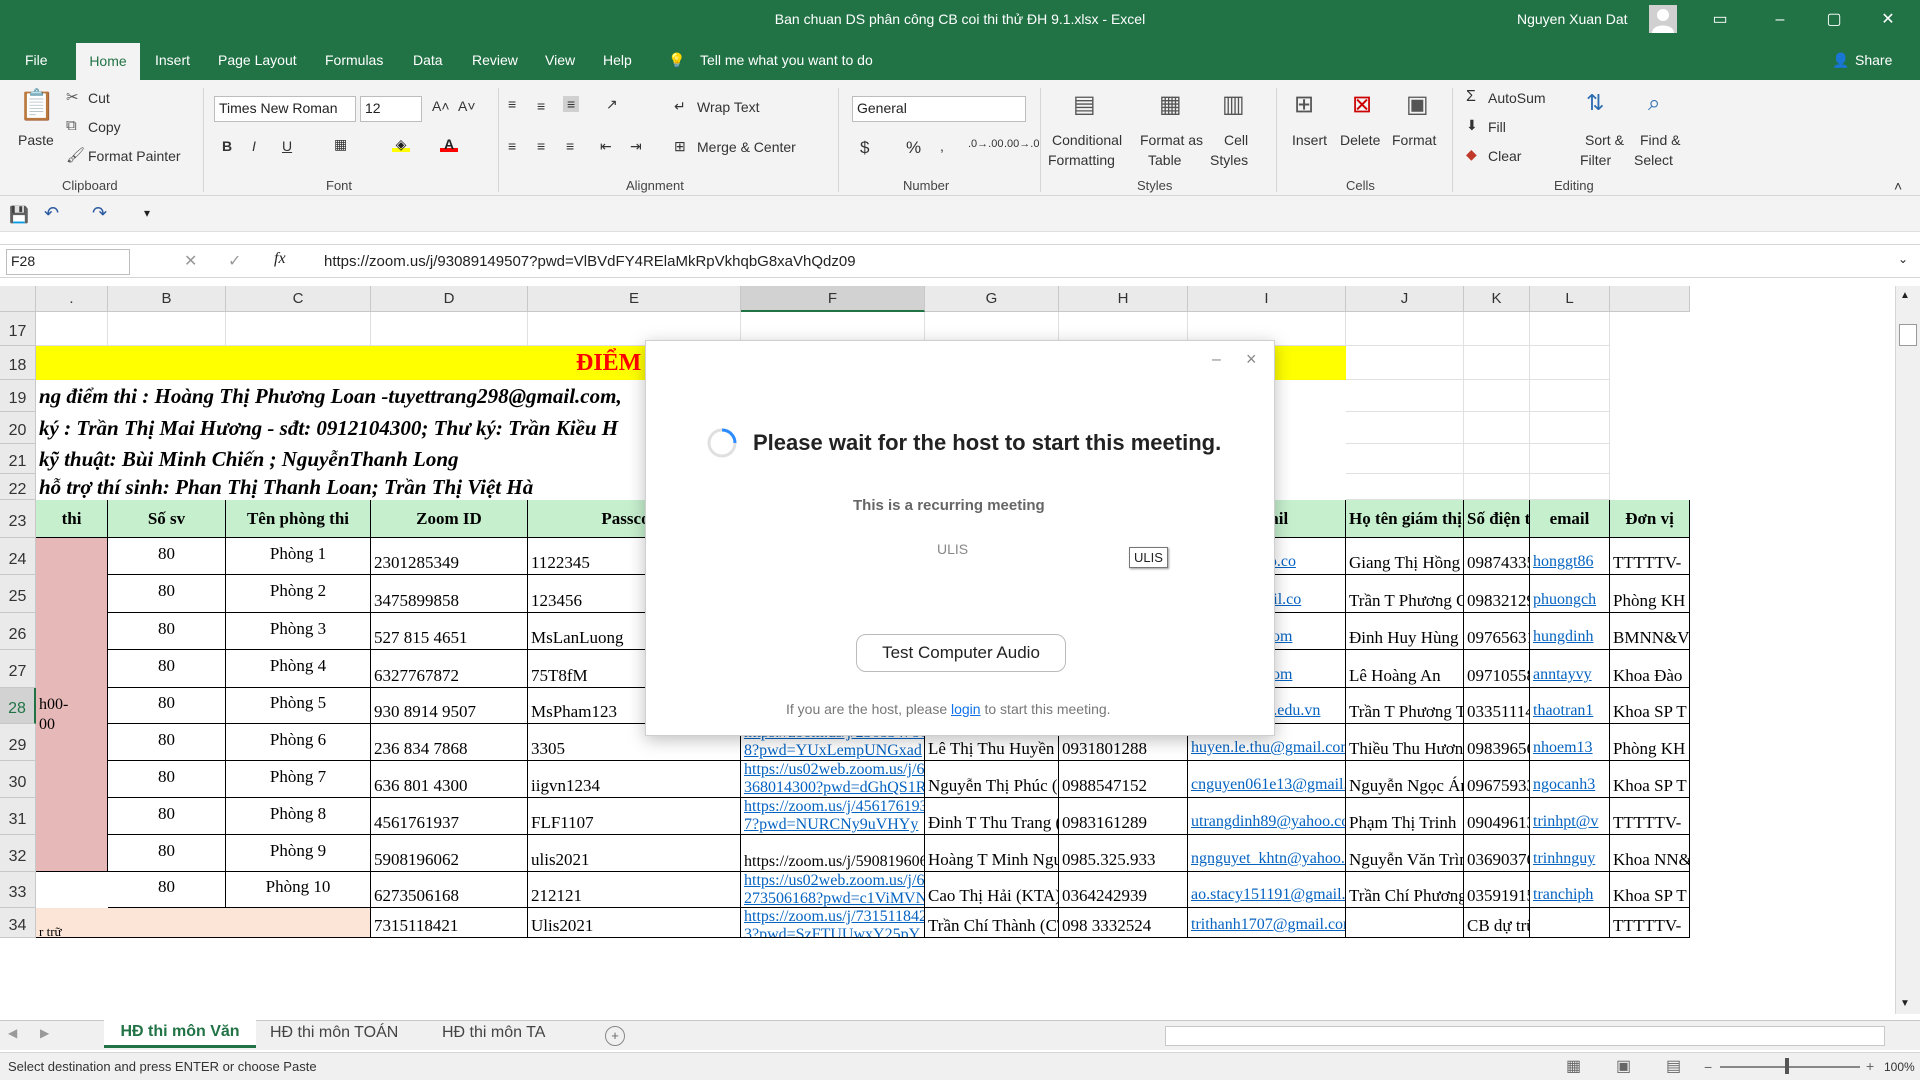 The height and width of the screenshot is (1080, 1920). Describe the element at coordinates (1164, 160) in the screenshot. I see `format-as-table-label2: Table` at that location.